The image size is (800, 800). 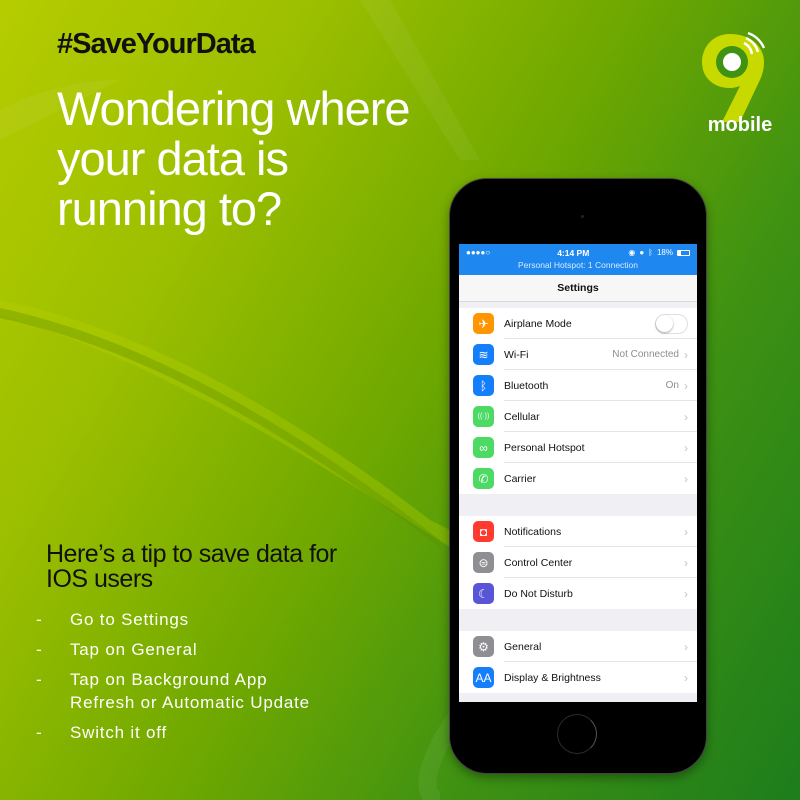 I want to click on status-time: 4:14 PM, so click(x=573, y=252).